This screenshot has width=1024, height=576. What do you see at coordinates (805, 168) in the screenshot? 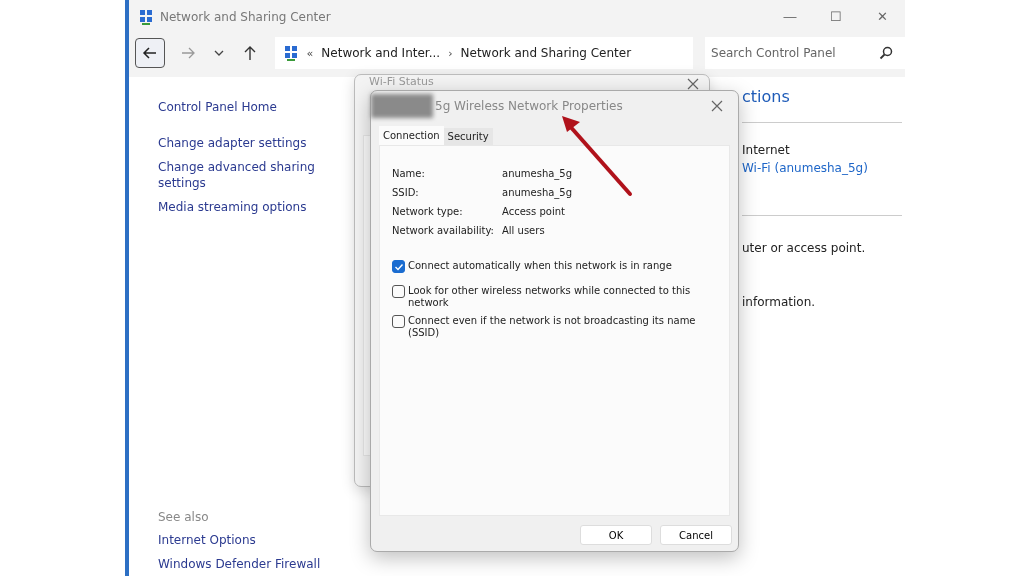
I see `connection-link: Wi-Fi (anumesha_5g)` at bounding box center [805, 168].